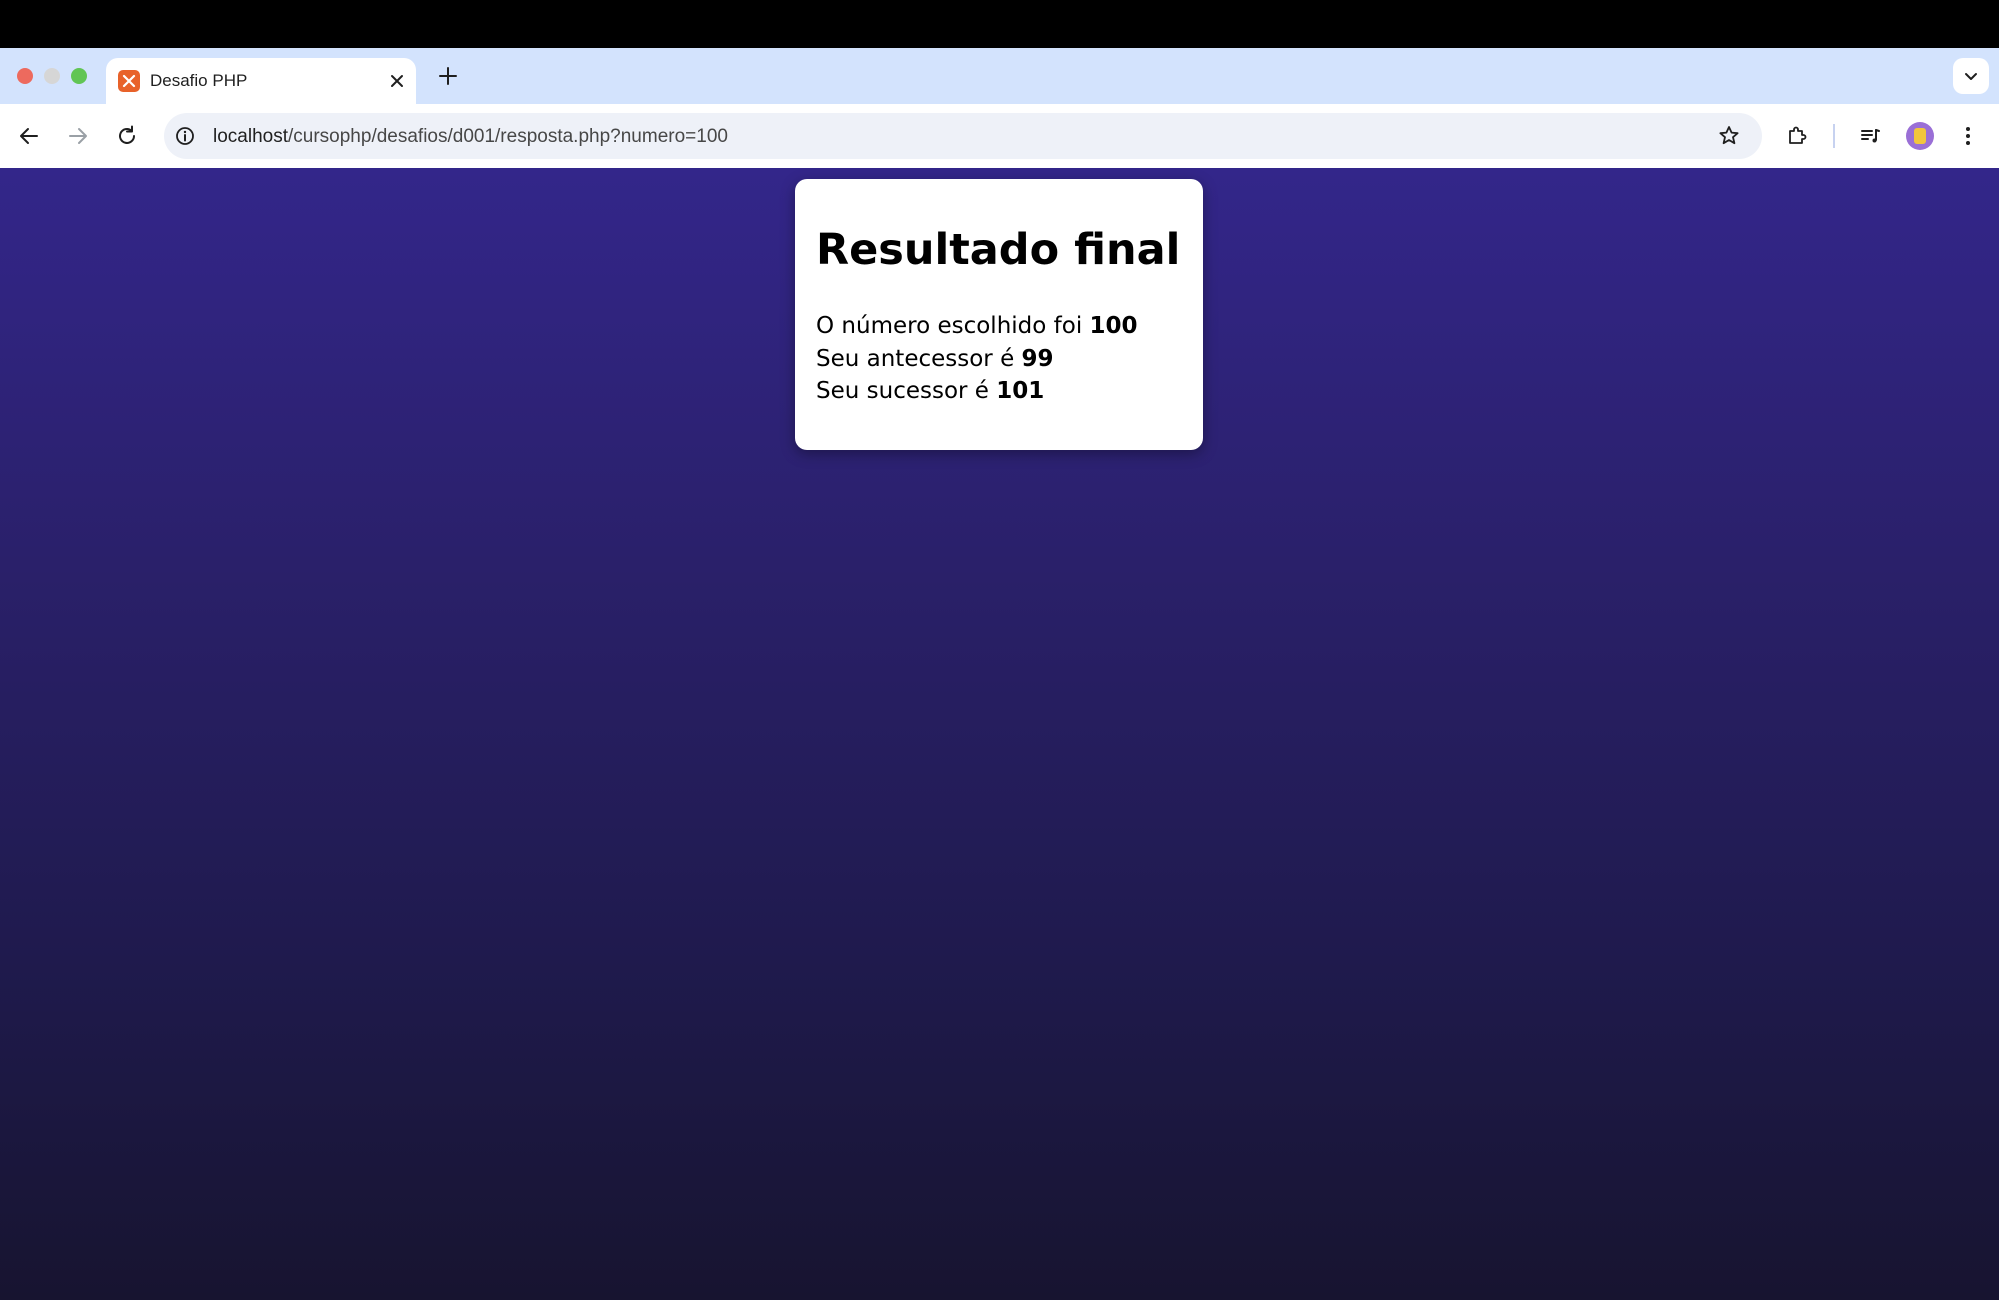 The width and height of the screenshot is (1999, 1300). Describe the element at coordinates (397, 81) in the screenshot. I see `close-tab-icon` at that location.